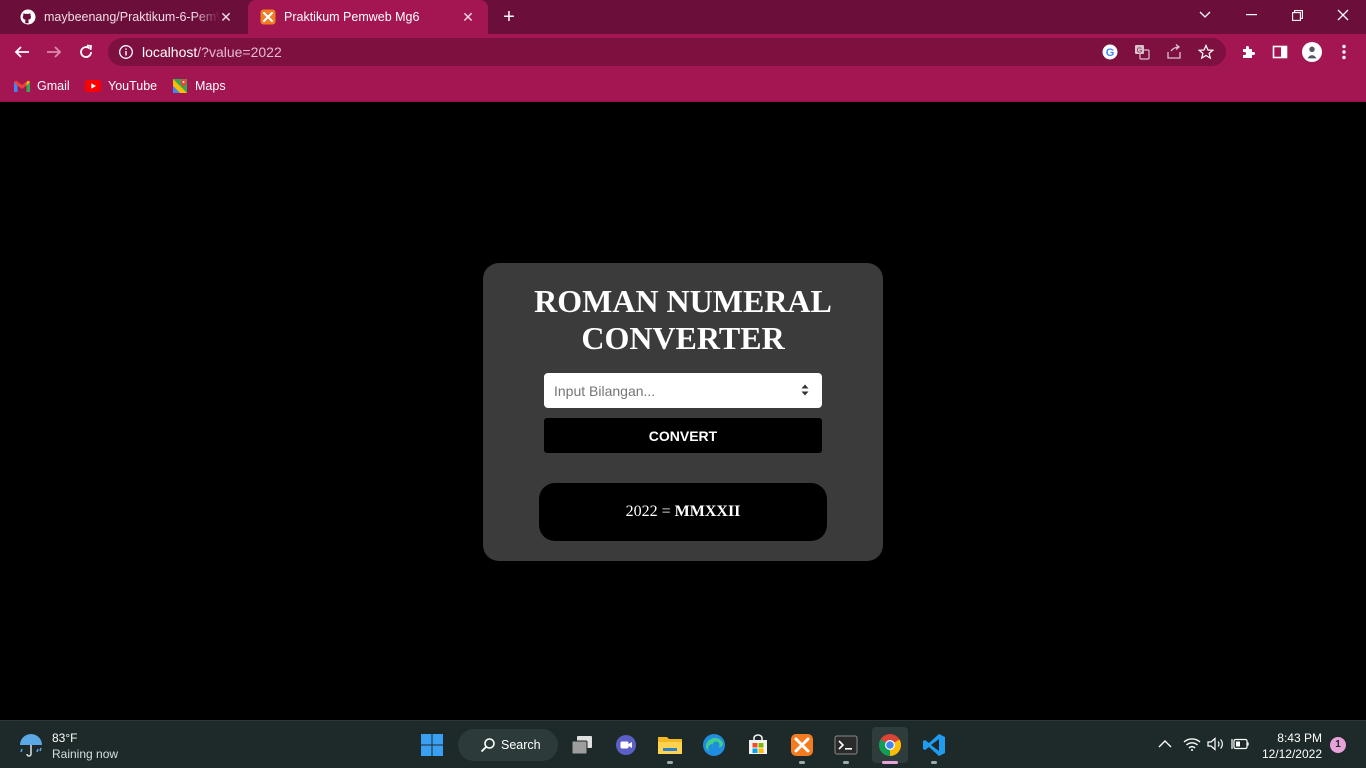  I want to click on maps-icon, so click(180, 86).